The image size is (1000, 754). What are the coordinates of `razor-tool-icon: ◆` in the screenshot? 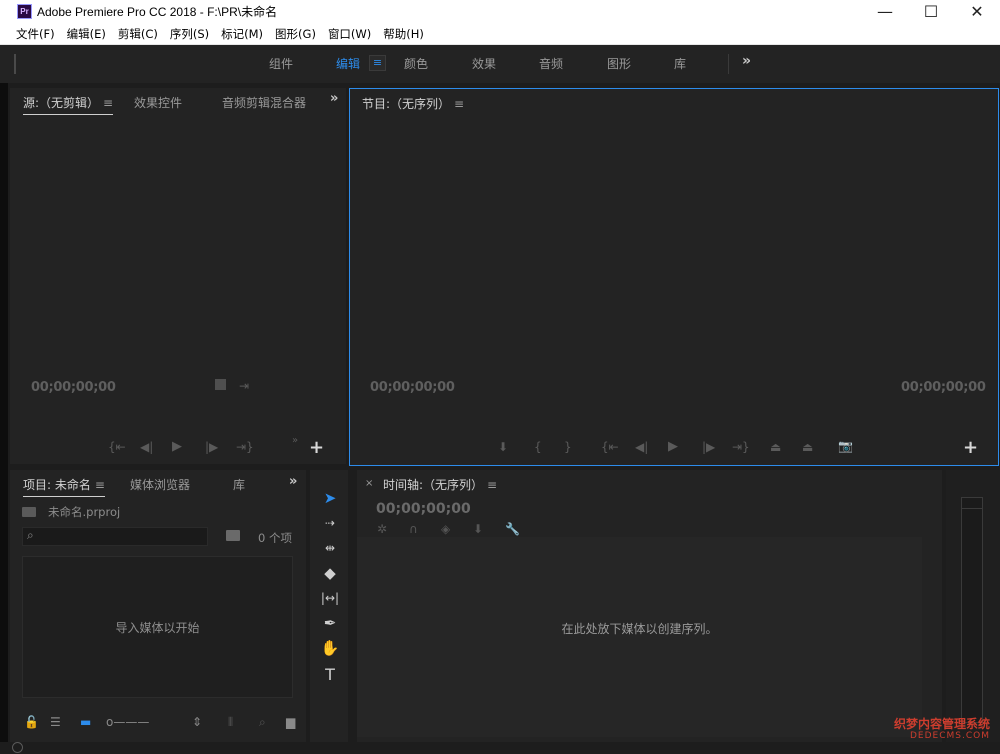 It's located at (330, 573).